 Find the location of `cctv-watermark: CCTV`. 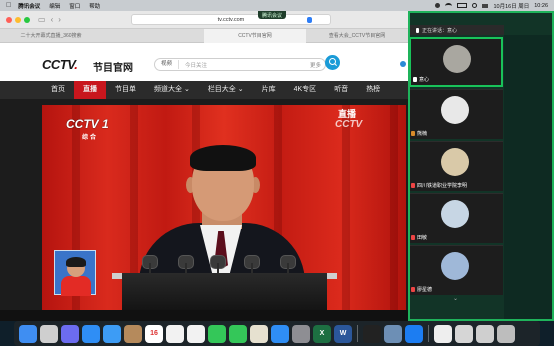

cctv-watermark: CCTV is located at coordinates (349, 124).